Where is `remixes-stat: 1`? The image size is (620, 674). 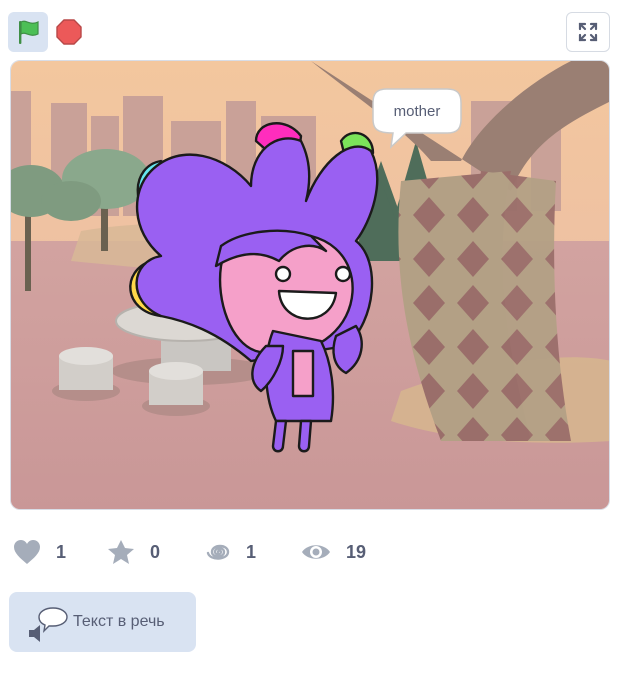
remixes-stat: 1 is located at coordinates (230, 552).